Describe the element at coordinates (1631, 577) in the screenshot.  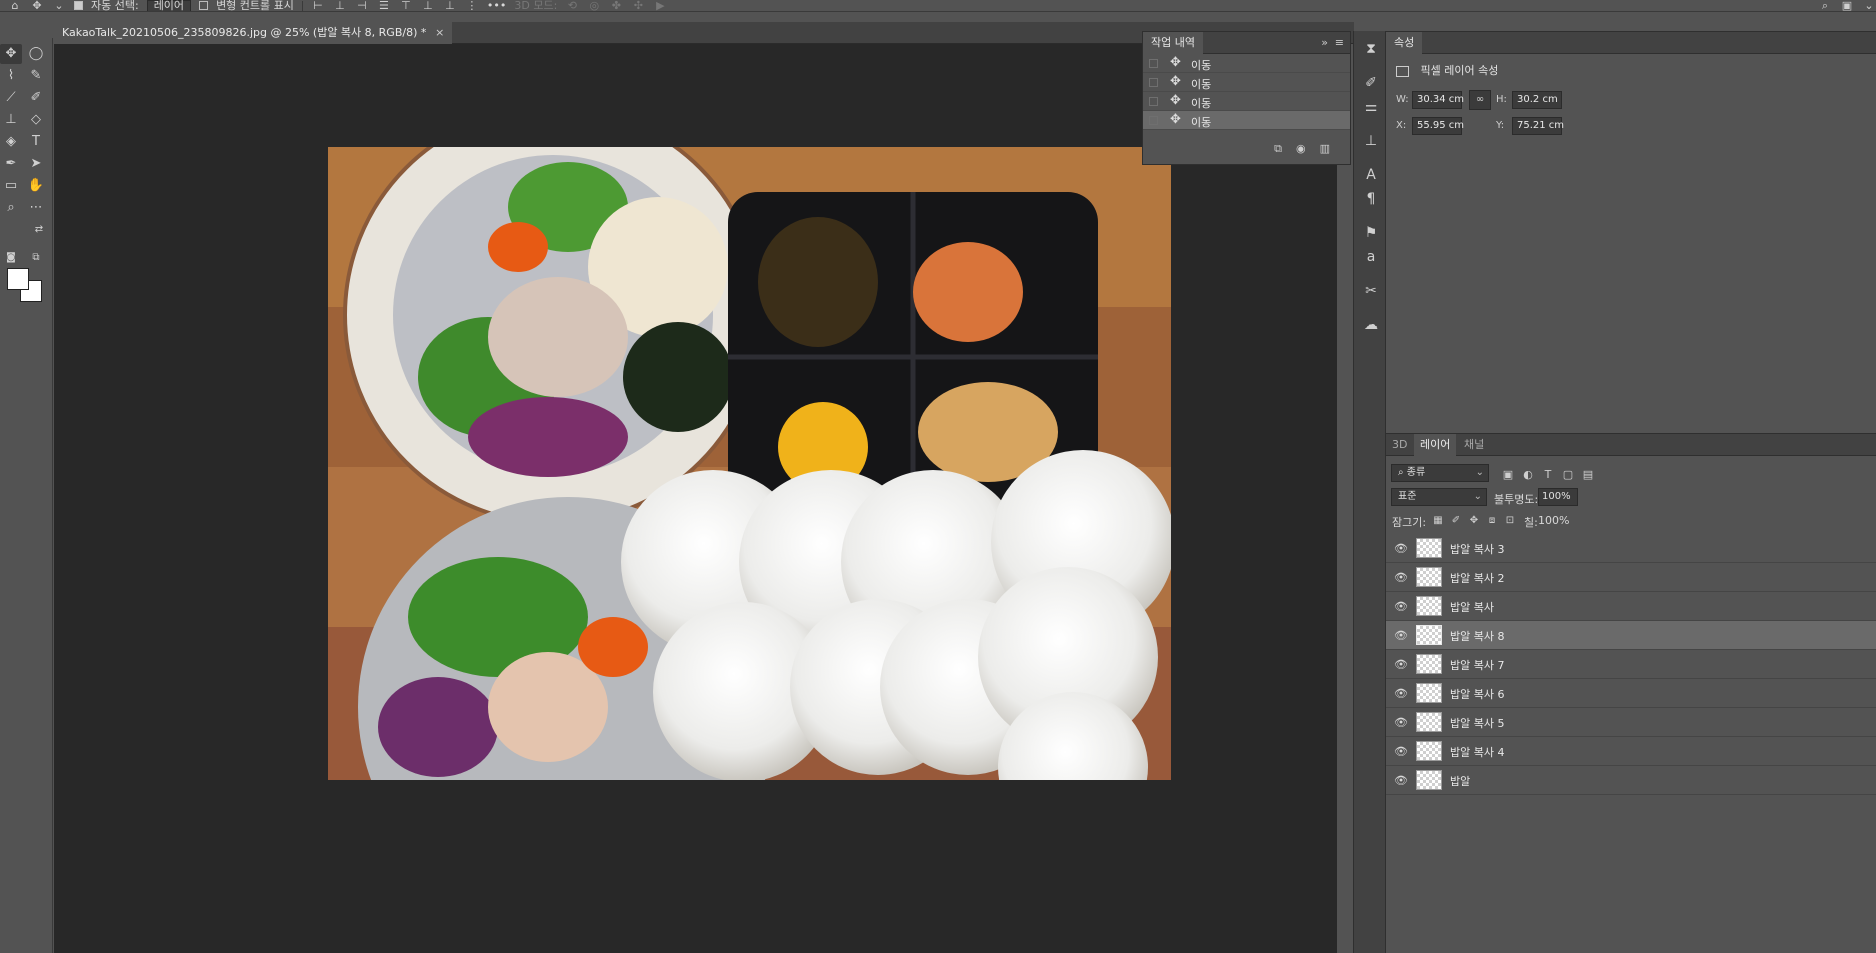
I see `layer-row: 👁 밥알 복사 2` at that location.